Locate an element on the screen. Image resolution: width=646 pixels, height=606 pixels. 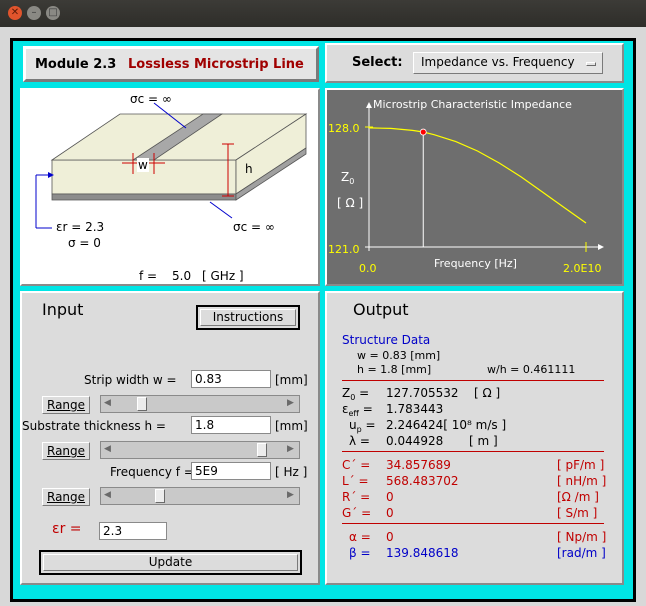
strip-width-unit: [mm] is located at coordinates (291, 380).